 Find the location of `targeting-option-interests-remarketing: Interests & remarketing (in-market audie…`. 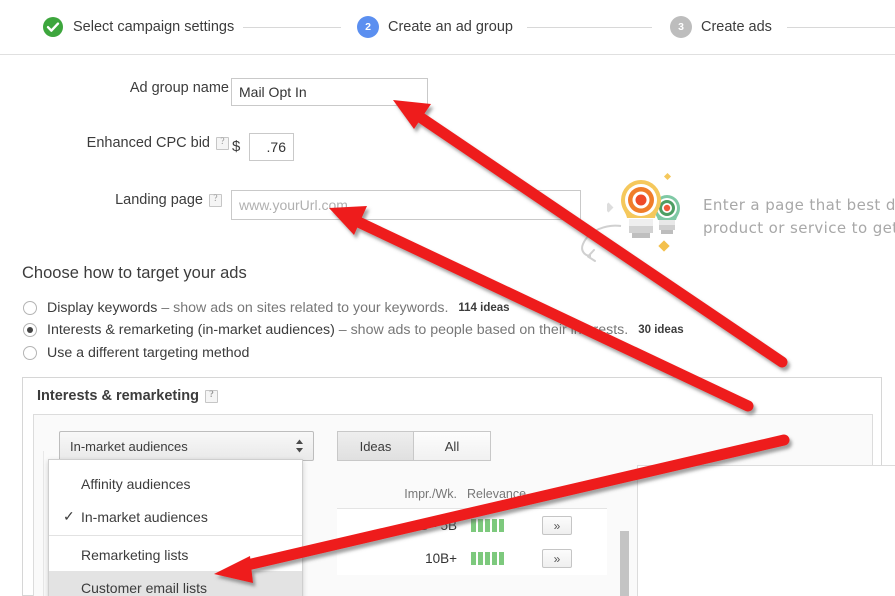

targeting-option-interests-remarketing: Interests & remarketing (in-market audie… is located at coordinates (353, 330).